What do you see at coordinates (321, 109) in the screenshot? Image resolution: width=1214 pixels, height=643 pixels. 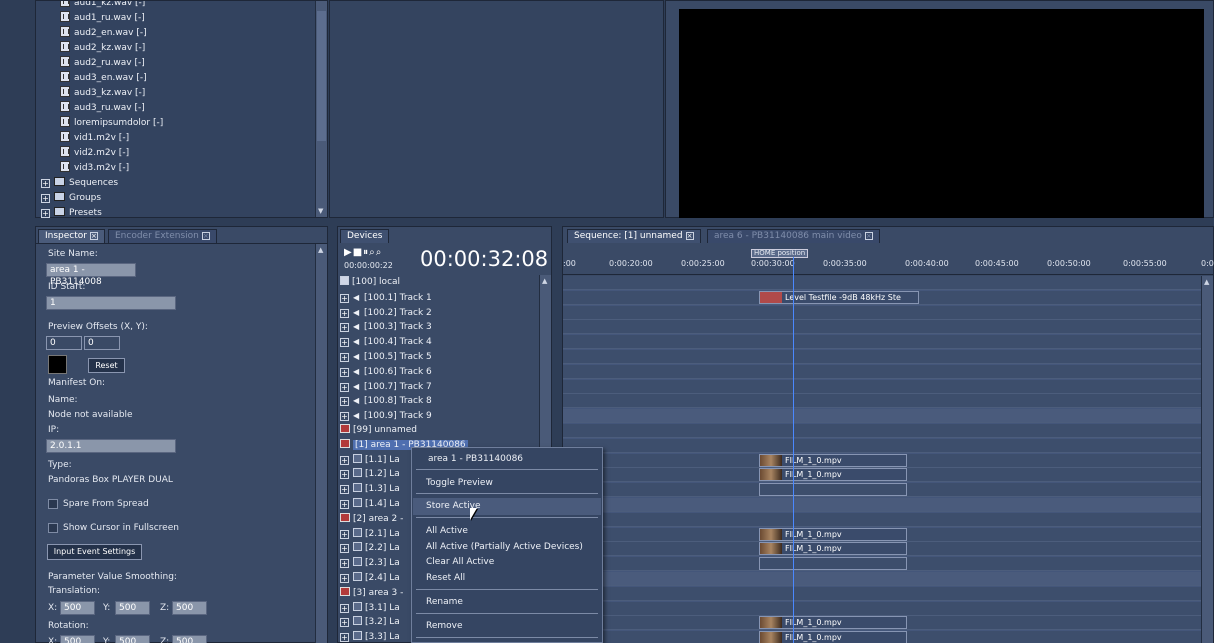 I see `tree-scrollbar: ▼` at bounding box center [321, 109].